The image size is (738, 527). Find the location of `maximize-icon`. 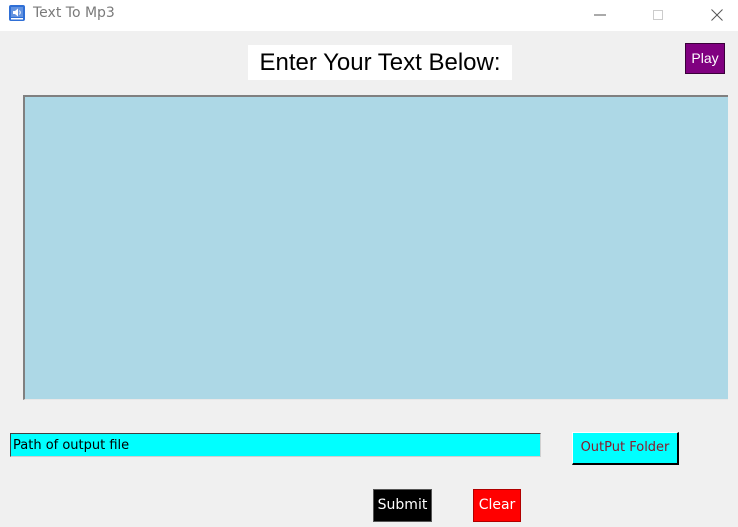

maximize-icon is located at coordinates (658, 15).